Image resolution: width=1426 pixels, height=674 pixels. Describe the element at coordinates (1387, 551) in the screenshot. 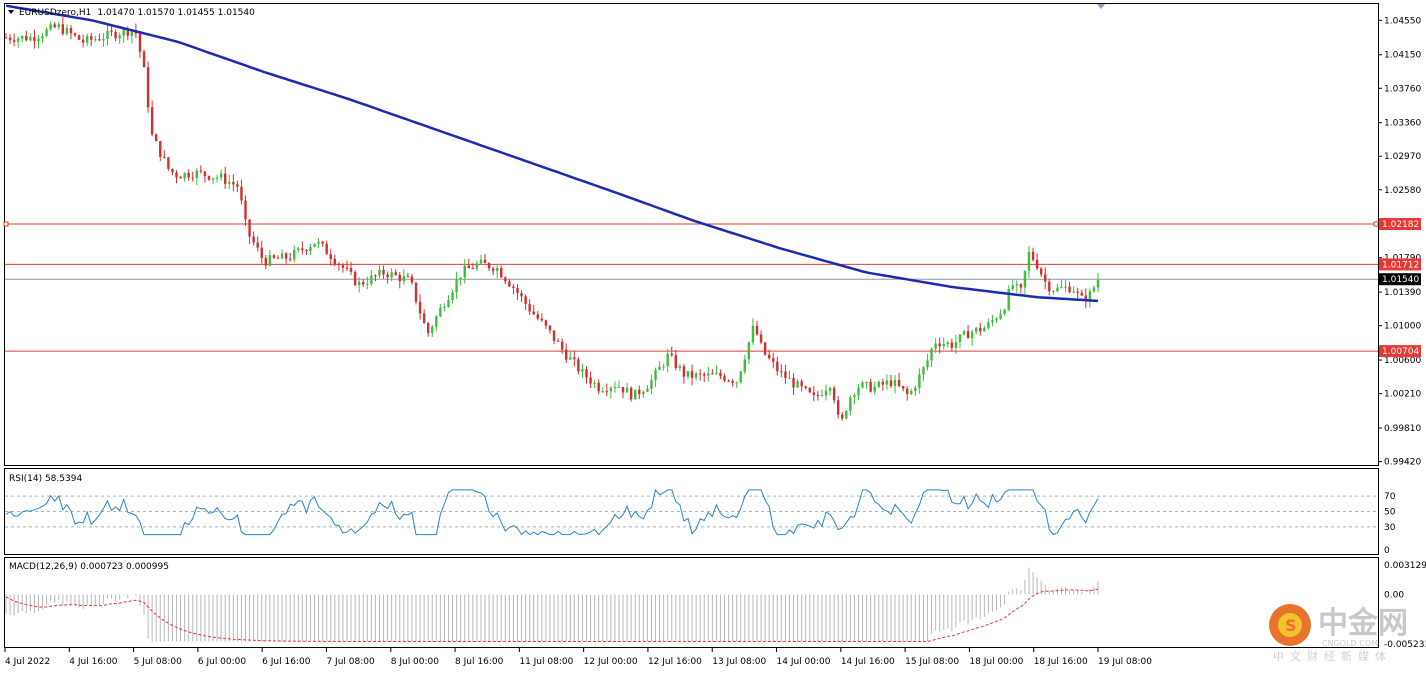

I see `rsi-axis-label: 0` at that location.